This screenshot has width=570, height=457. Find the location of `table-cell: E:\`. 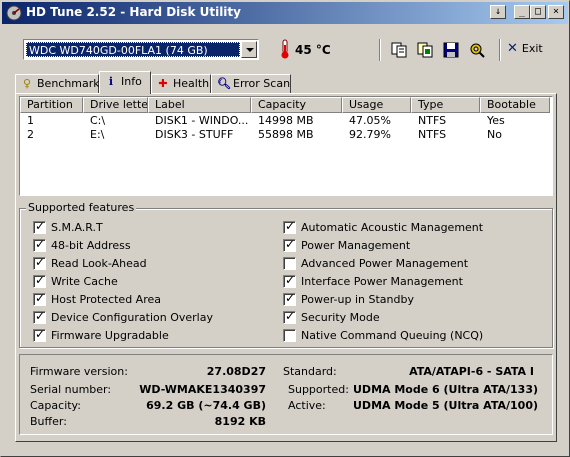

table-cell: E:\ is located at coordinates (97, 134).